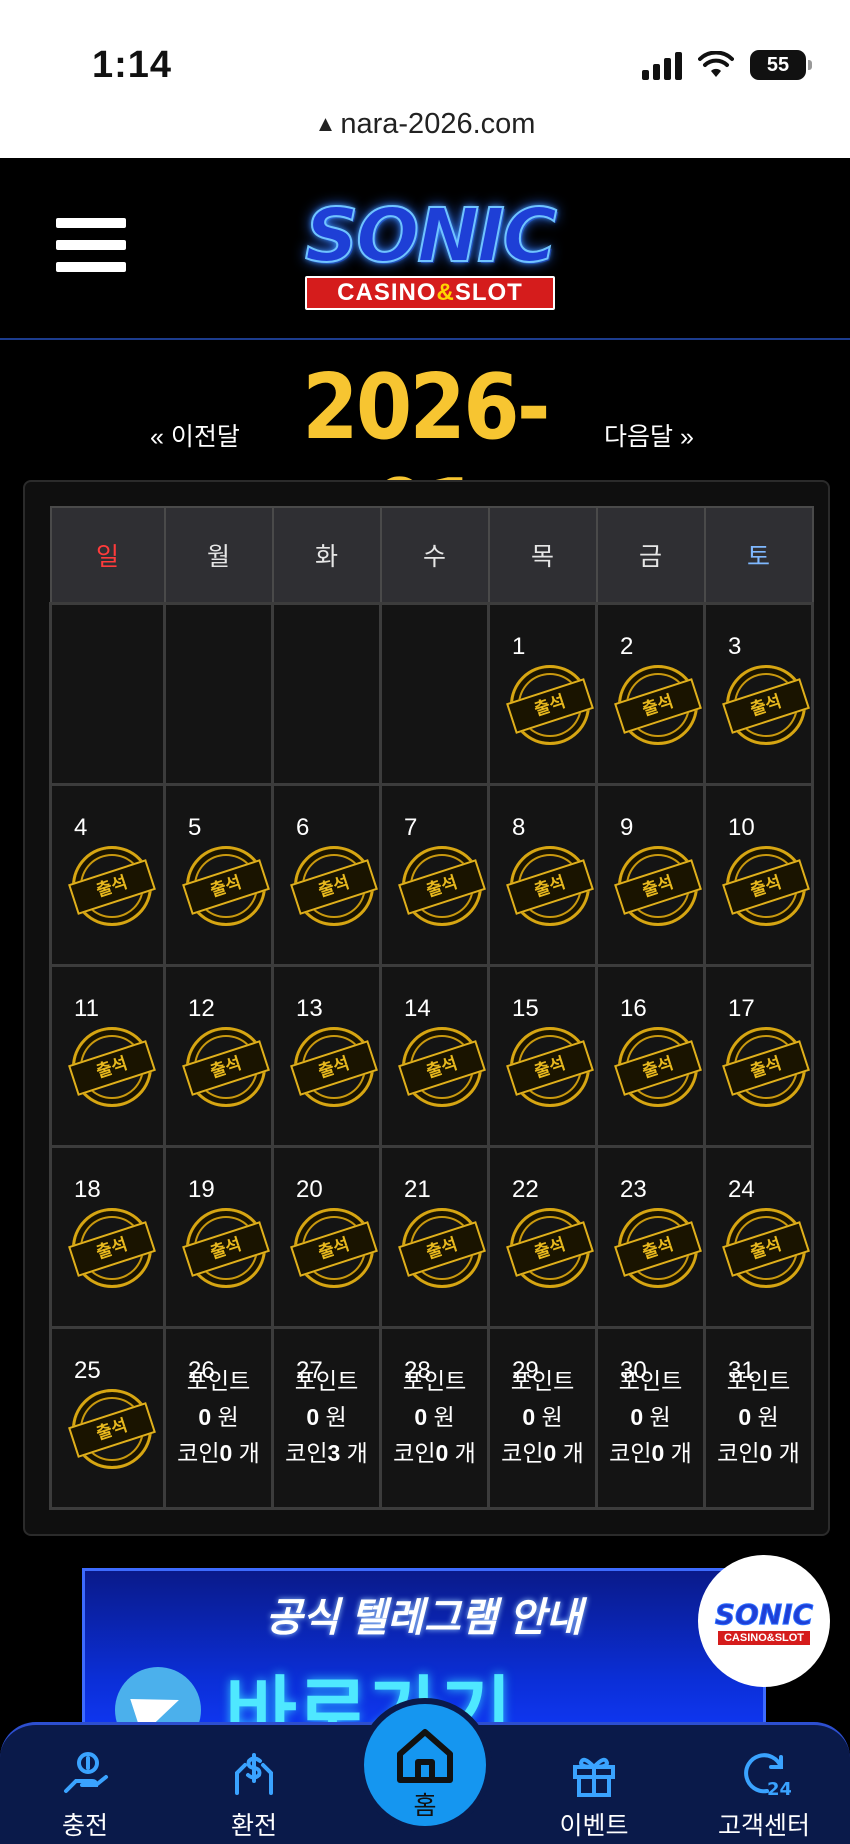 The height and width of the screenshot is (1844, 850). I want to click on calendar-day-cell: 4 출석, so click(107, 875).